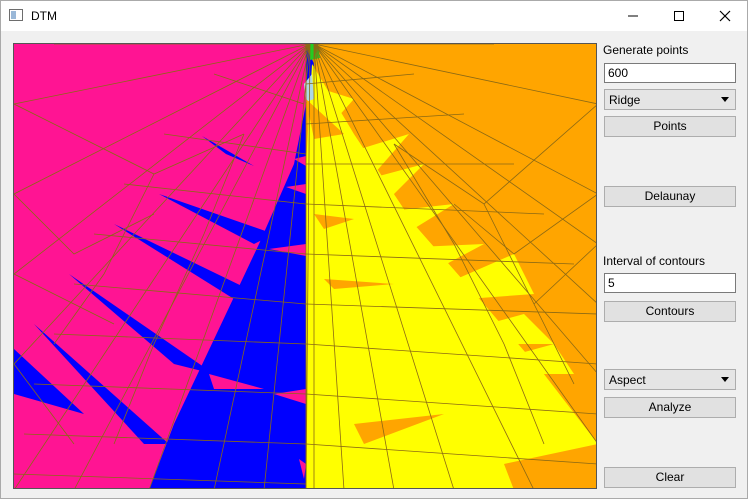 The height and width of the screenshot is (499, 748). I want to click on close-icon, so click(725, 16).